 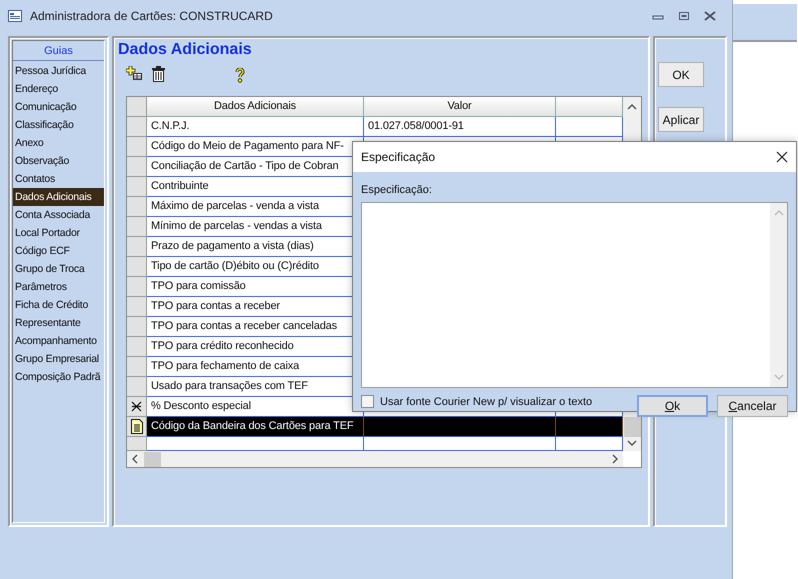 What do you see at coordinates (158, 74) in the screenshot?
I see `trash-icon` at bounding box center [158, 74].